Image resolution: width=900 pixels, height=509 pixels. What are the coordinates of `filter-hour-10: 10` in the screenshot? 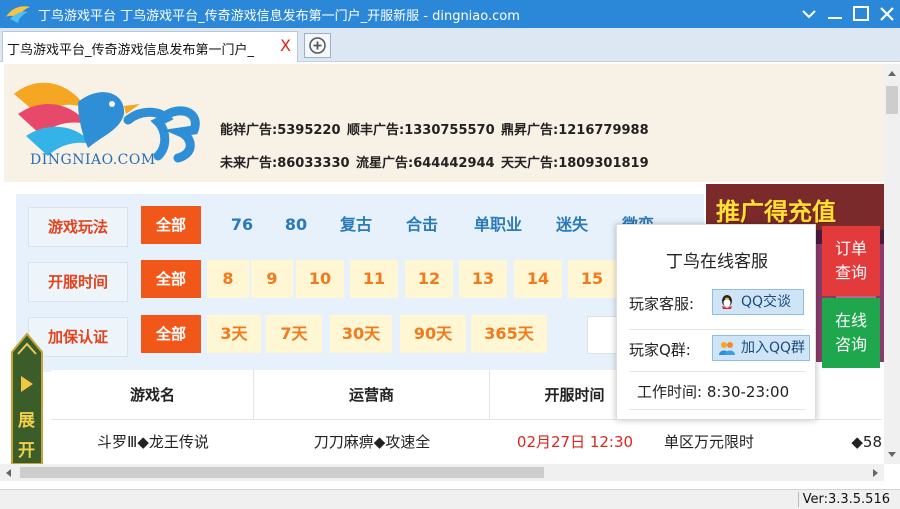 It's located at (320, 279).